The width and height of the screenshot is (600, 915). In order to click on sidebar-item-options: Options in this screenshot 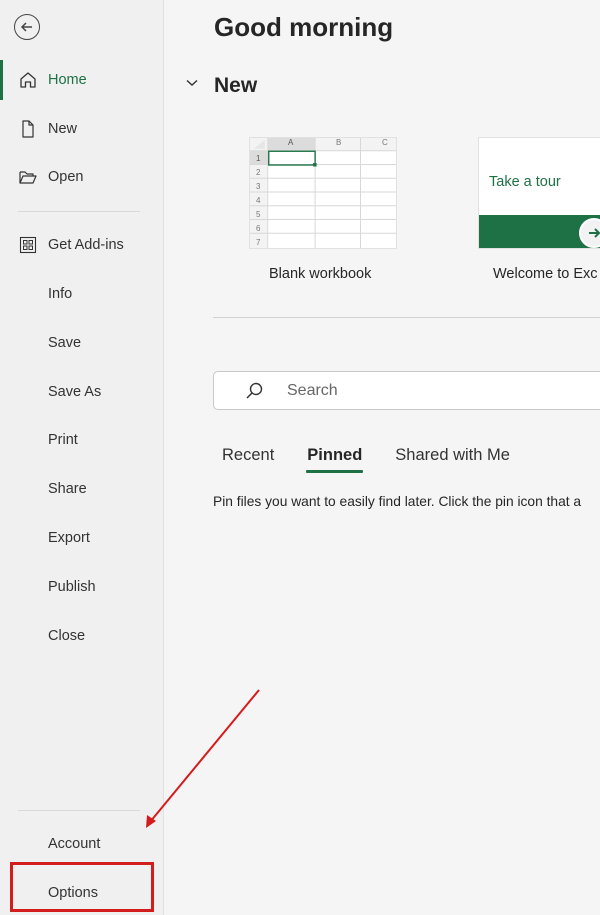, I will do `click(82, 893)`.